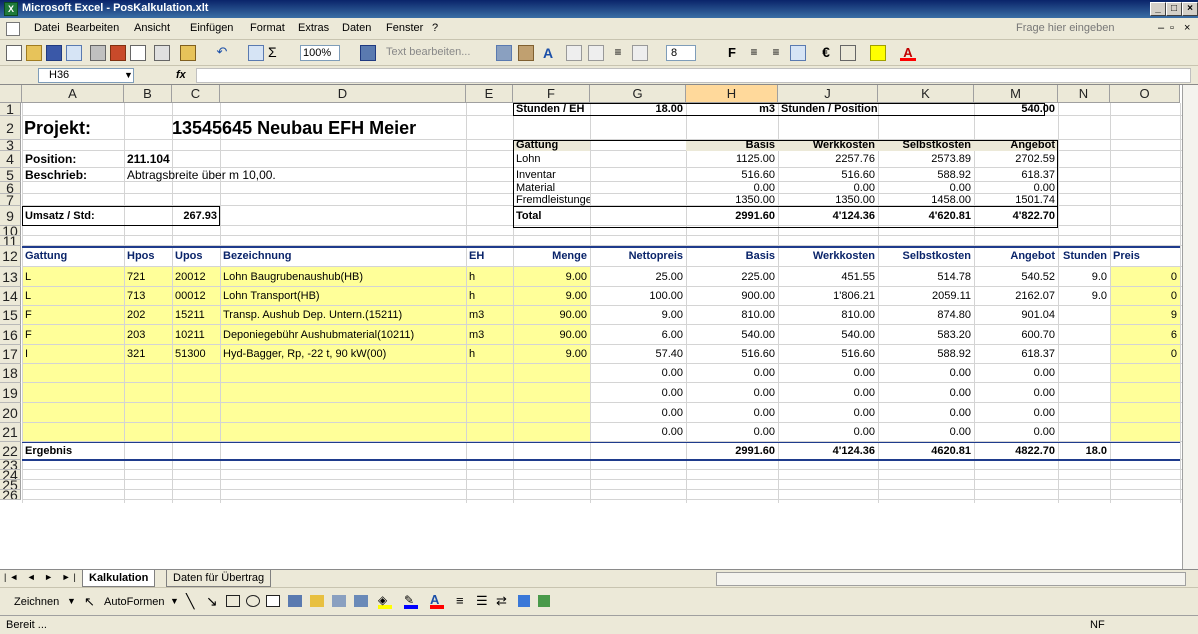 The image size is (1198, 634). Describe the element at coordinates (86, 75) in the screenshot. I see `name-box: H36` at that location.